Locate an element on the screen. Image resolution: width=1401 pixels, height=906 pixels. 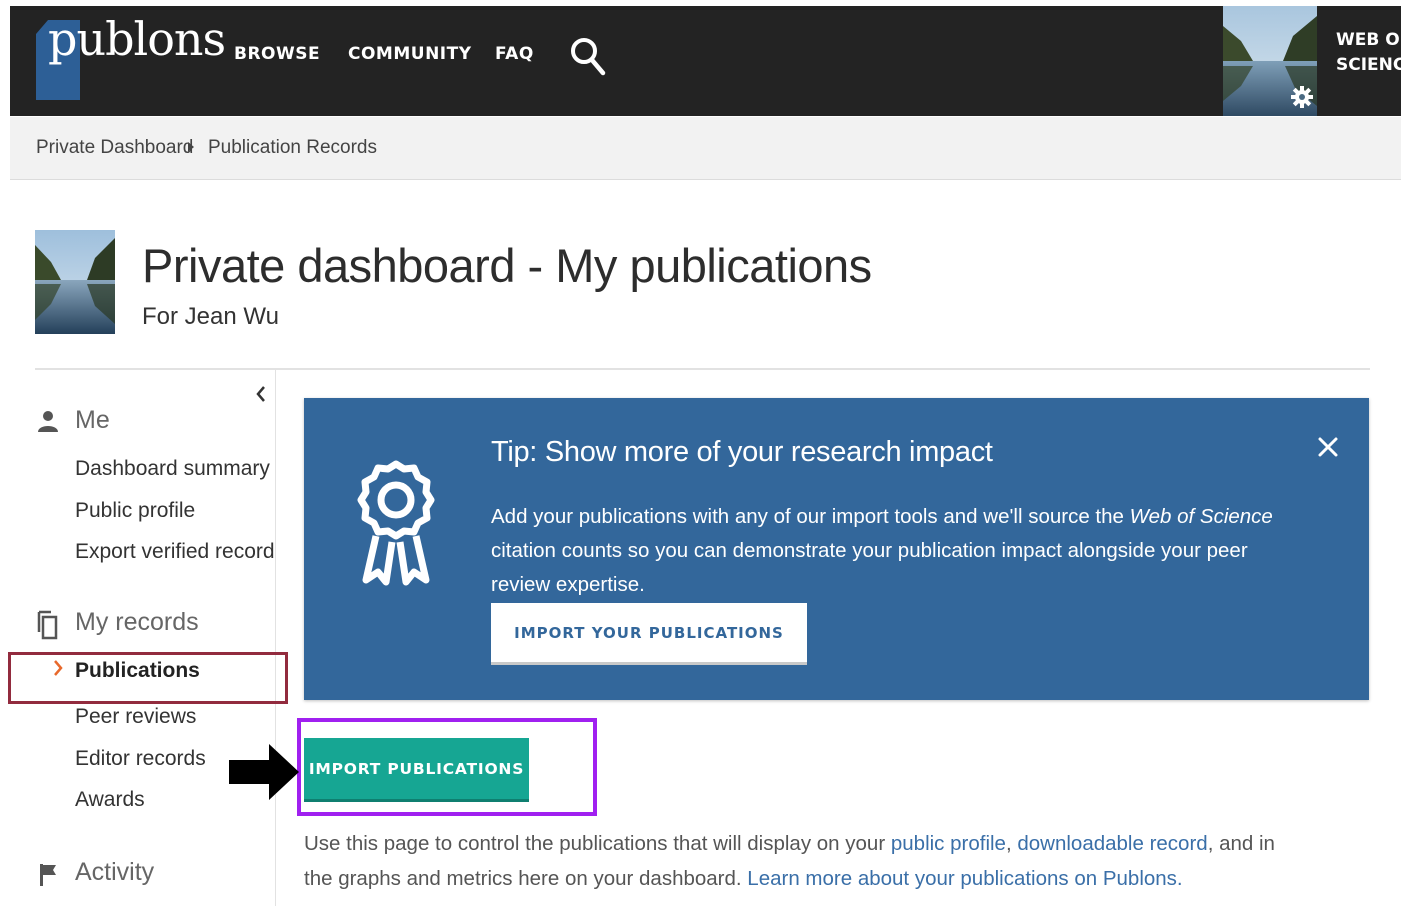
close-icon is located at coordinates (1328, 447).